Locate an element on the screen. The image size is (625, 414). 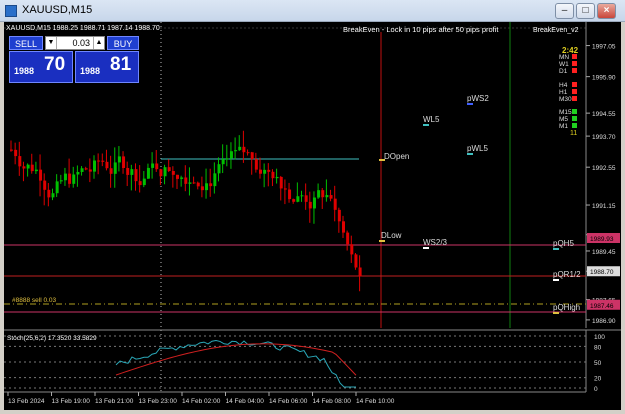
level-label-pws2: pWS2 is located at coordinates (478, 98).